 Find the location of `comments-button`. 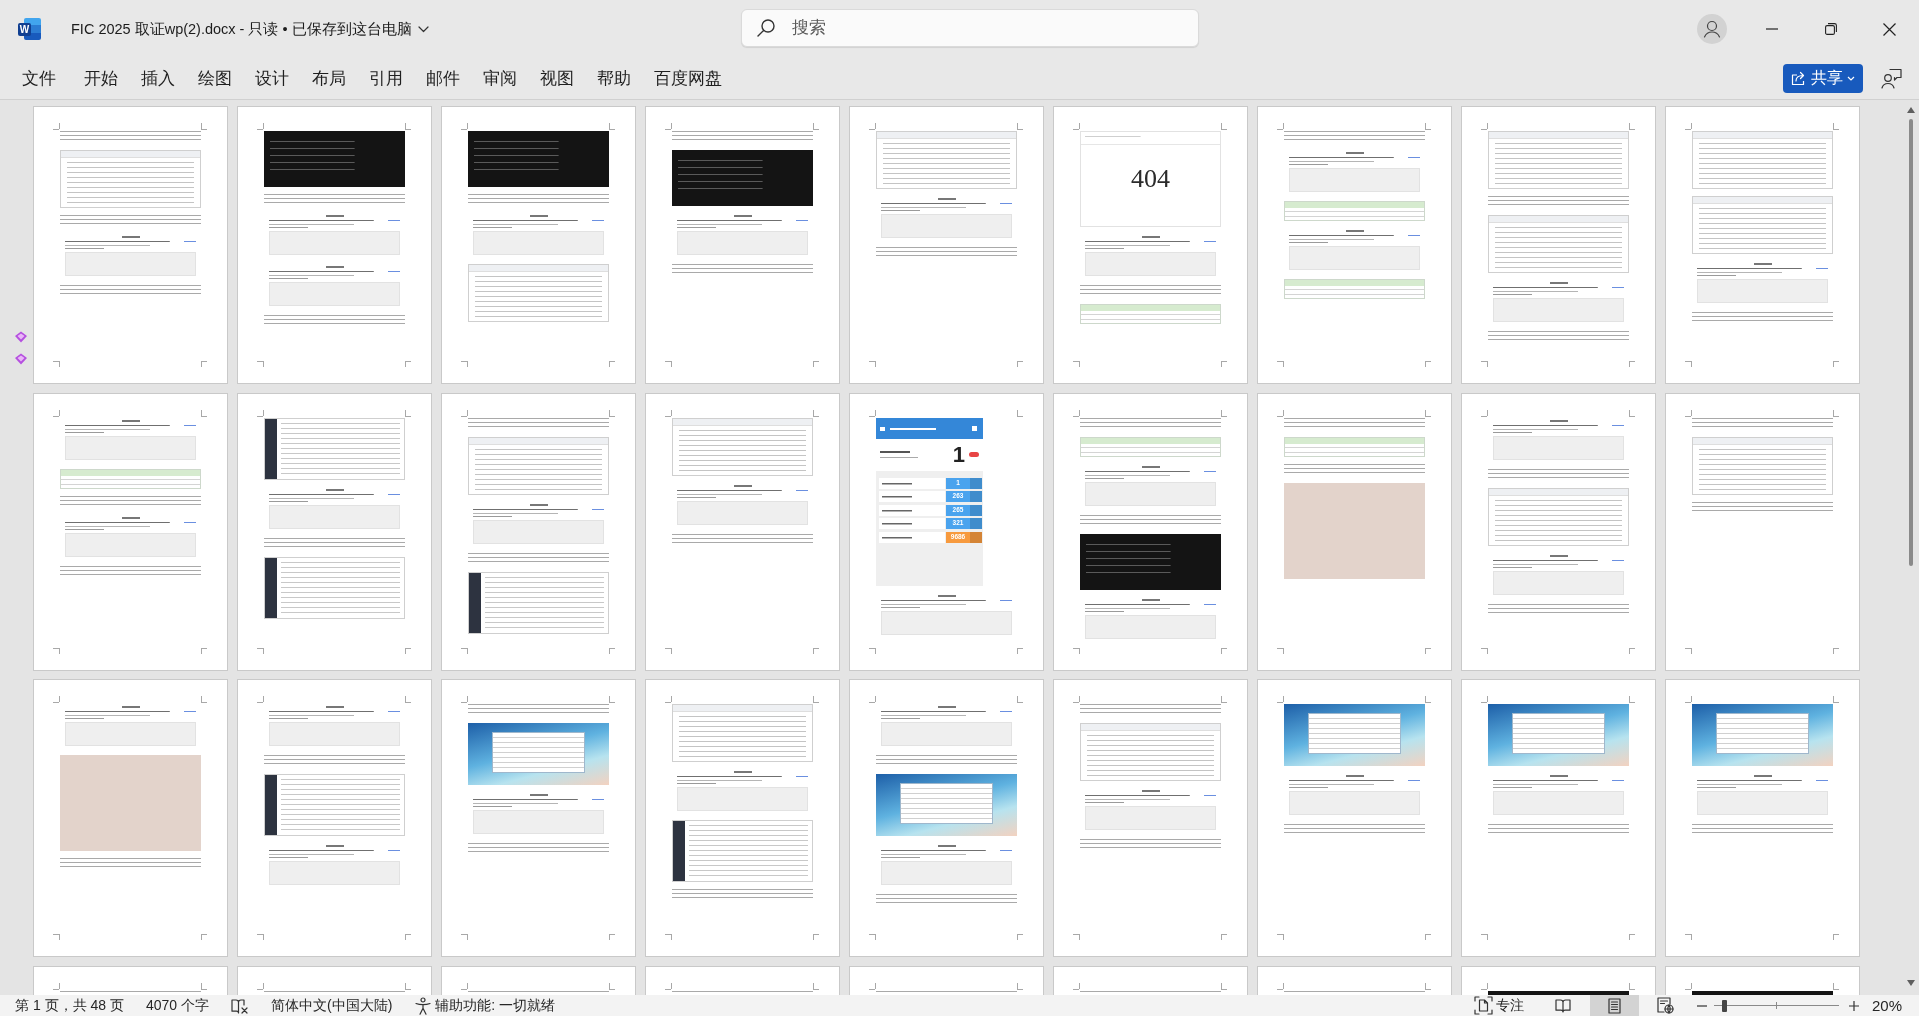

comments-button is located at coordinates (1891, 78).